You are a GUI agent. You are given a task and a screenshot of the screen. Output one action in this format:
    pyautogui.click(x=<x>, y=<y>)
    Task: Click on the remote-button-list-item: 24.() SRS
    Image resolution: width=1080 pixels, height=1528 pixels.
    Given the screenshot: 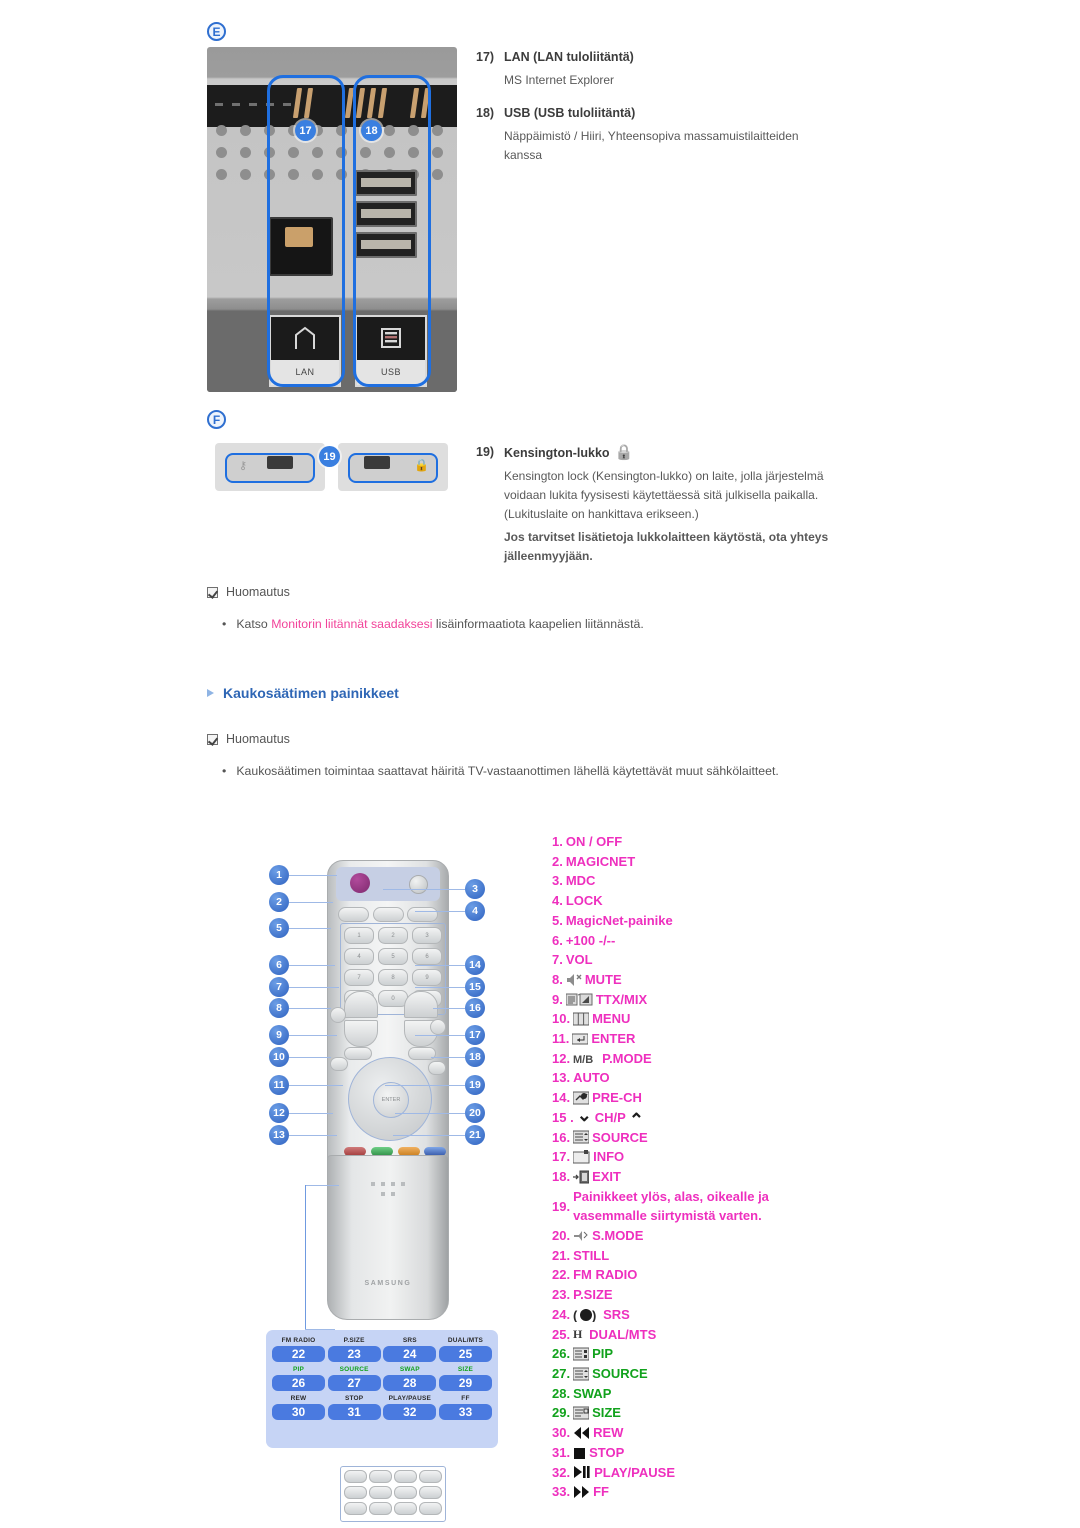 What is the action you would take?
    pyautogui.click(x=717, y=1315)
    